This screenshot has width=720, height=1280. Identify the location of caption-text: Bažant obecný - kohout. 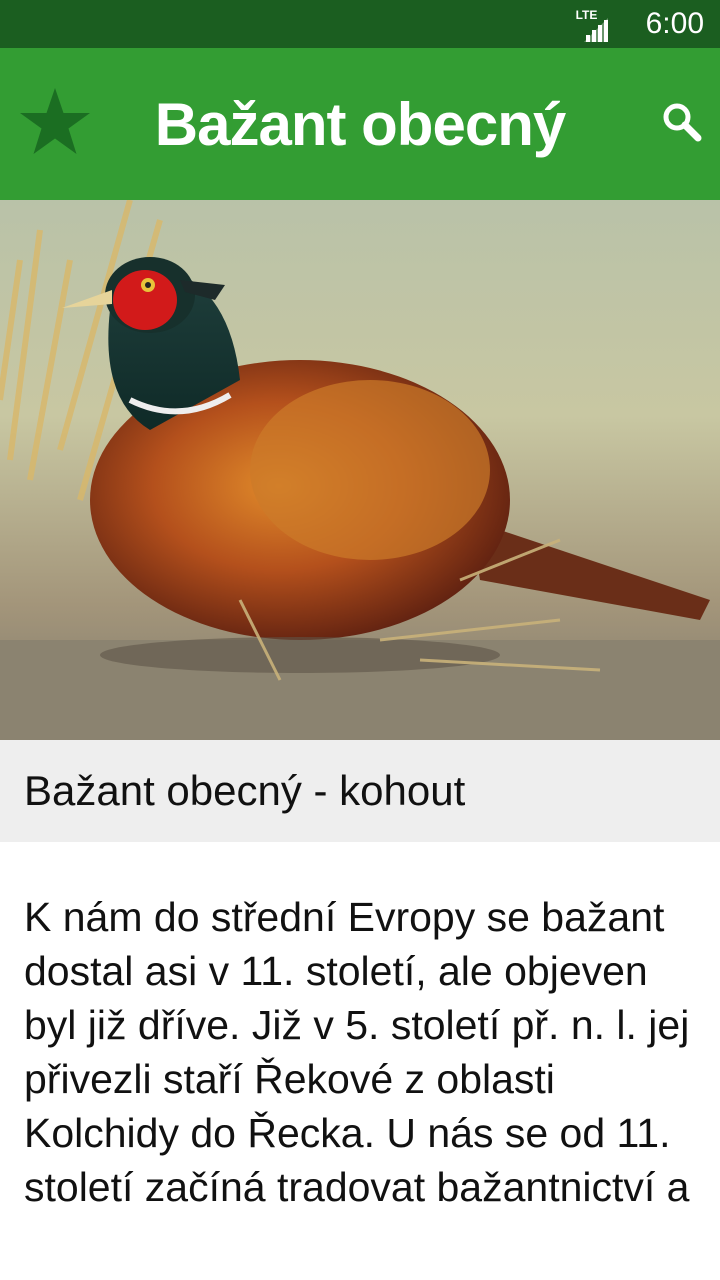
(245, 790).